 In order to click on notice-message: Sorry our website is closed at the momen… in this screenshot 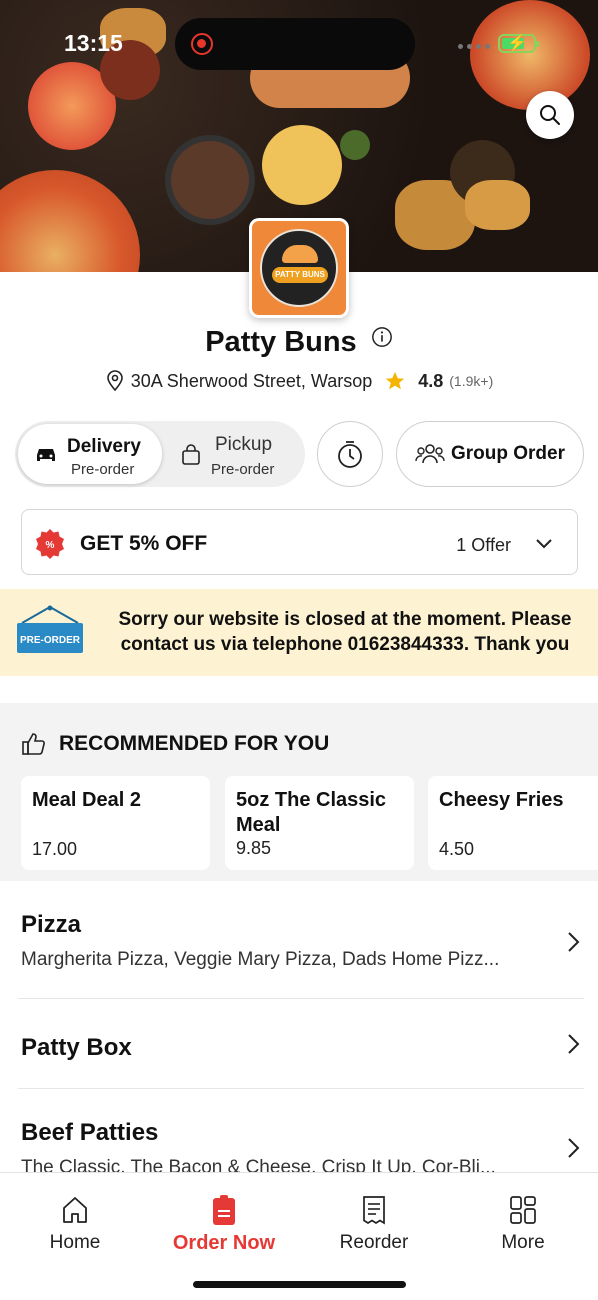, I will do `click(345, 632)`.